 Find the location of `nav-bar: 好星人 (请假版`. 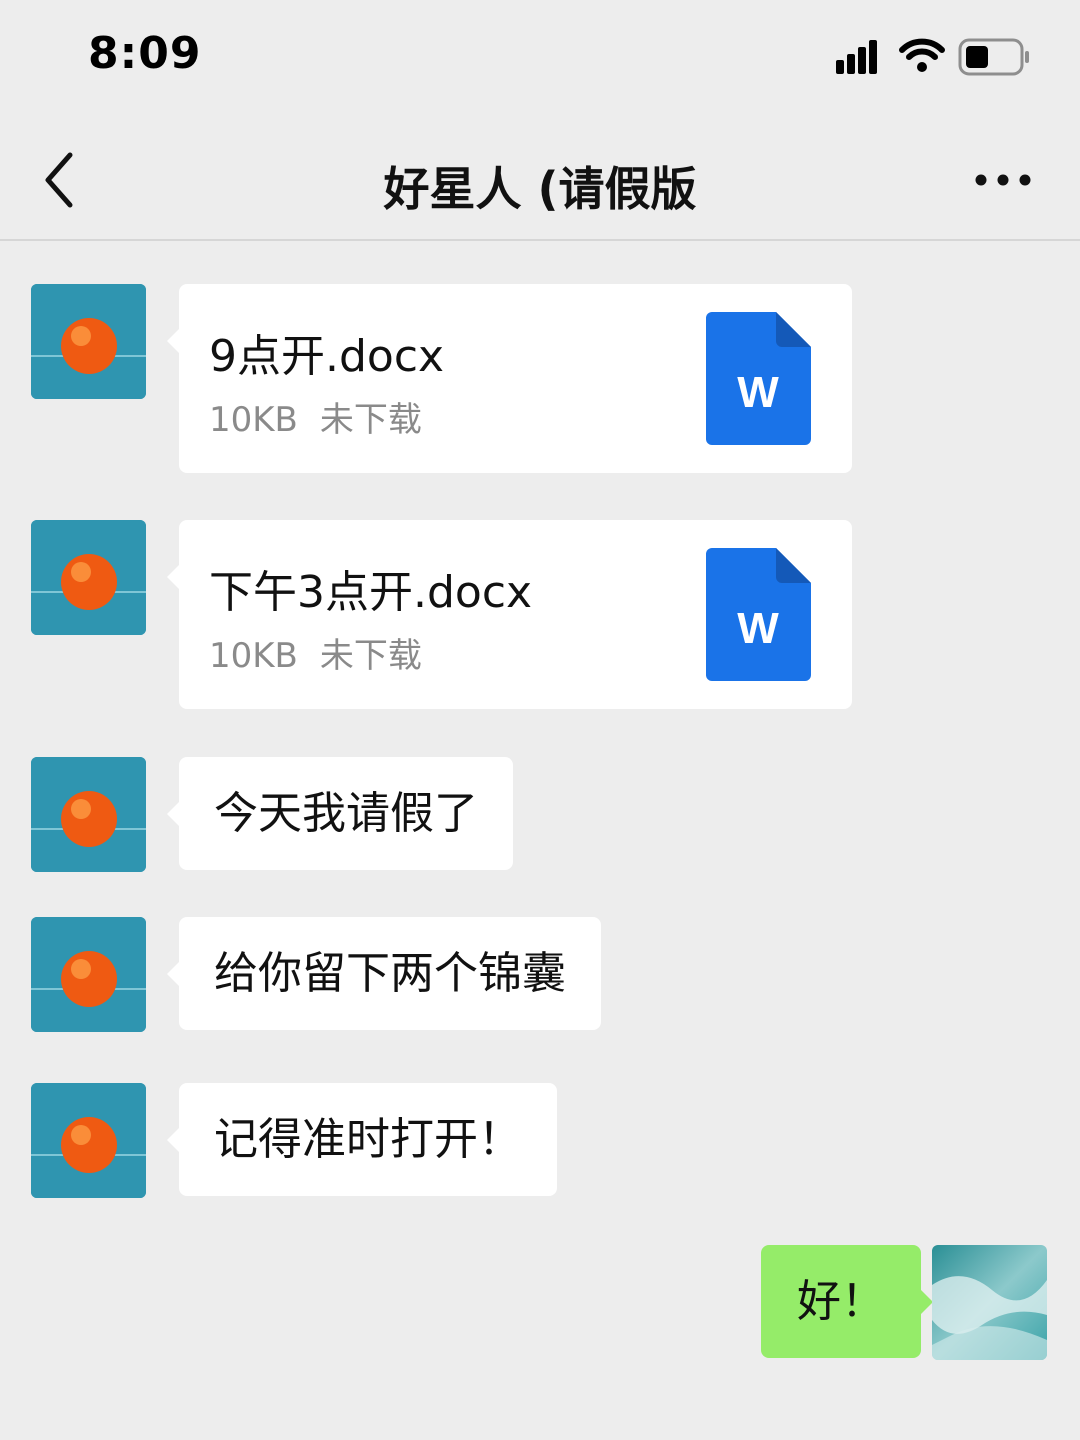

nav-bar: 好星人 (请假版 is located at coordinates (540, 178).